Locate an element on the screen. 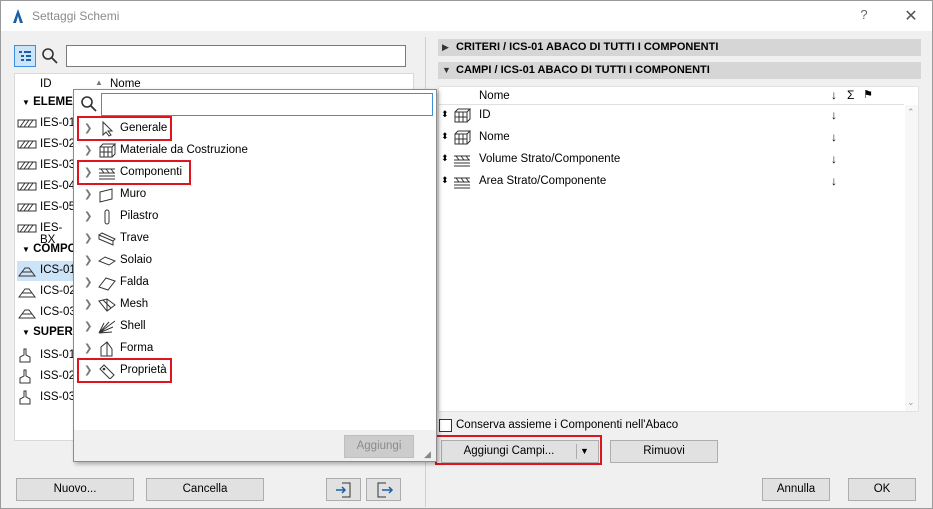  keep-components-checkbox is located at coordinates (445, 425).